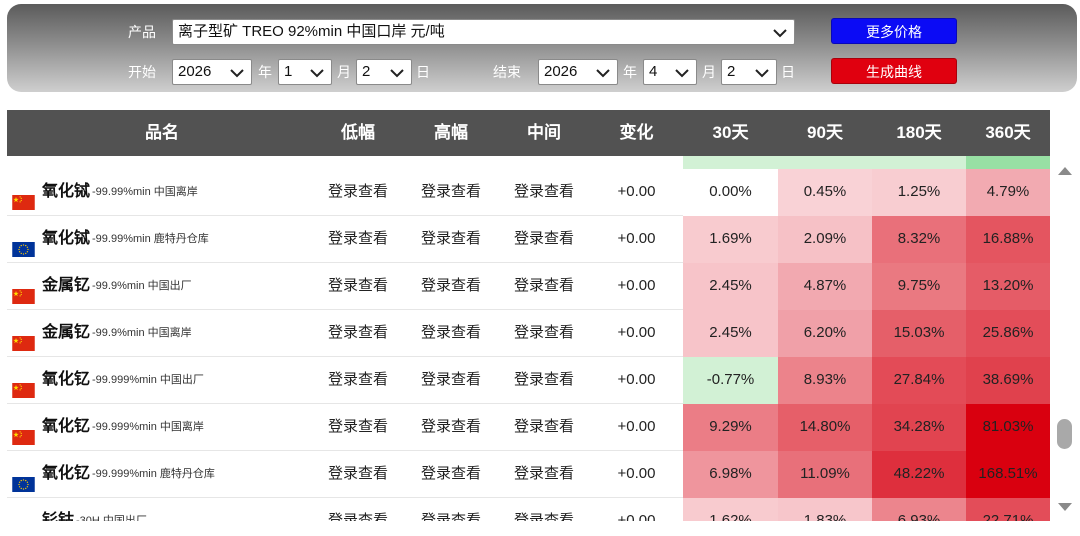  I want to click on product-name-cell: 金属钇 -99.9%min 中国离岸, so click(102, 333).